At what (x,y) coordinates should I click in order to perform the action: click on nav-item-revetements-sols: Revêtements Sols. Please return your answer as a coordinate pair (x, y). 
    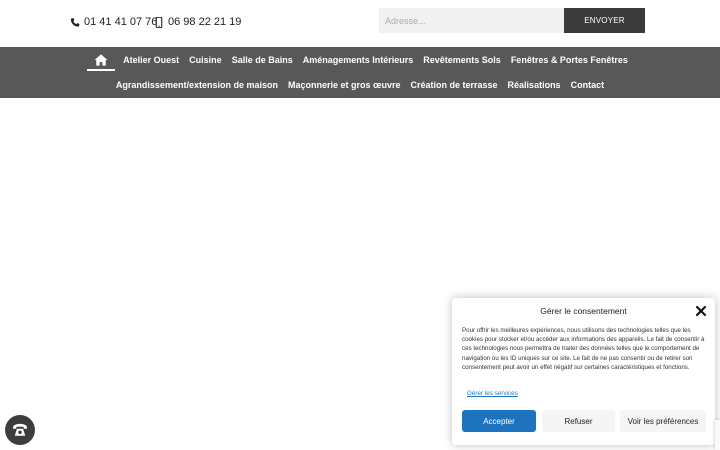
    Looking at the image, I should click on (462, 60).